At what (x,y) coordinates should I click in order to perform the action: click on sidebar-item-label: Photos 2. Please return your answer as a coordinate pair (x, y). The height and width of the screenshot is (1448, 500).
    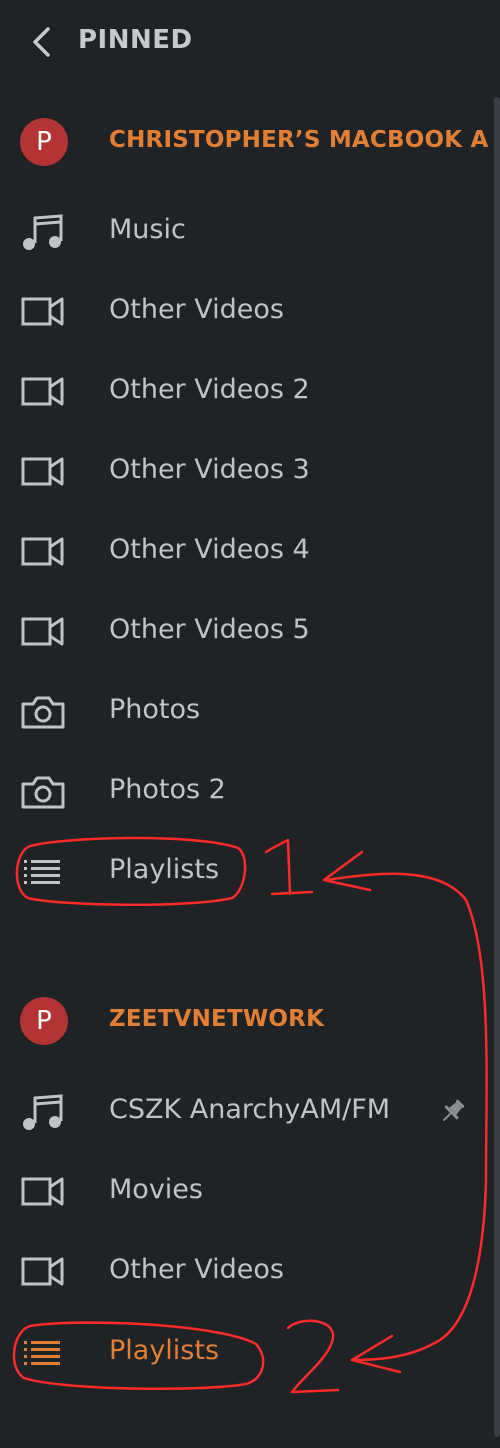
    Looking at the image, I should click on (167, 789).